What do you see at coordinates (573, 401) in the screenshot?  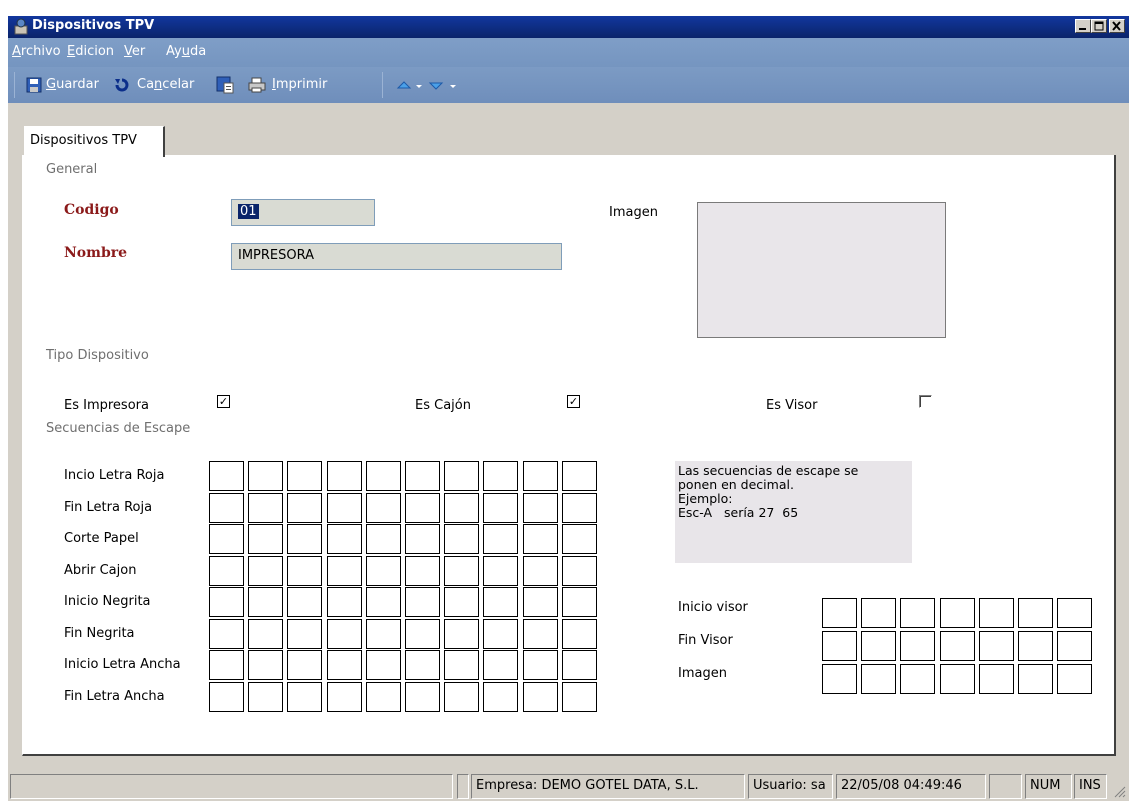 I see `es-cajon-checkbox: ✓` at bounding box center [573, 401].